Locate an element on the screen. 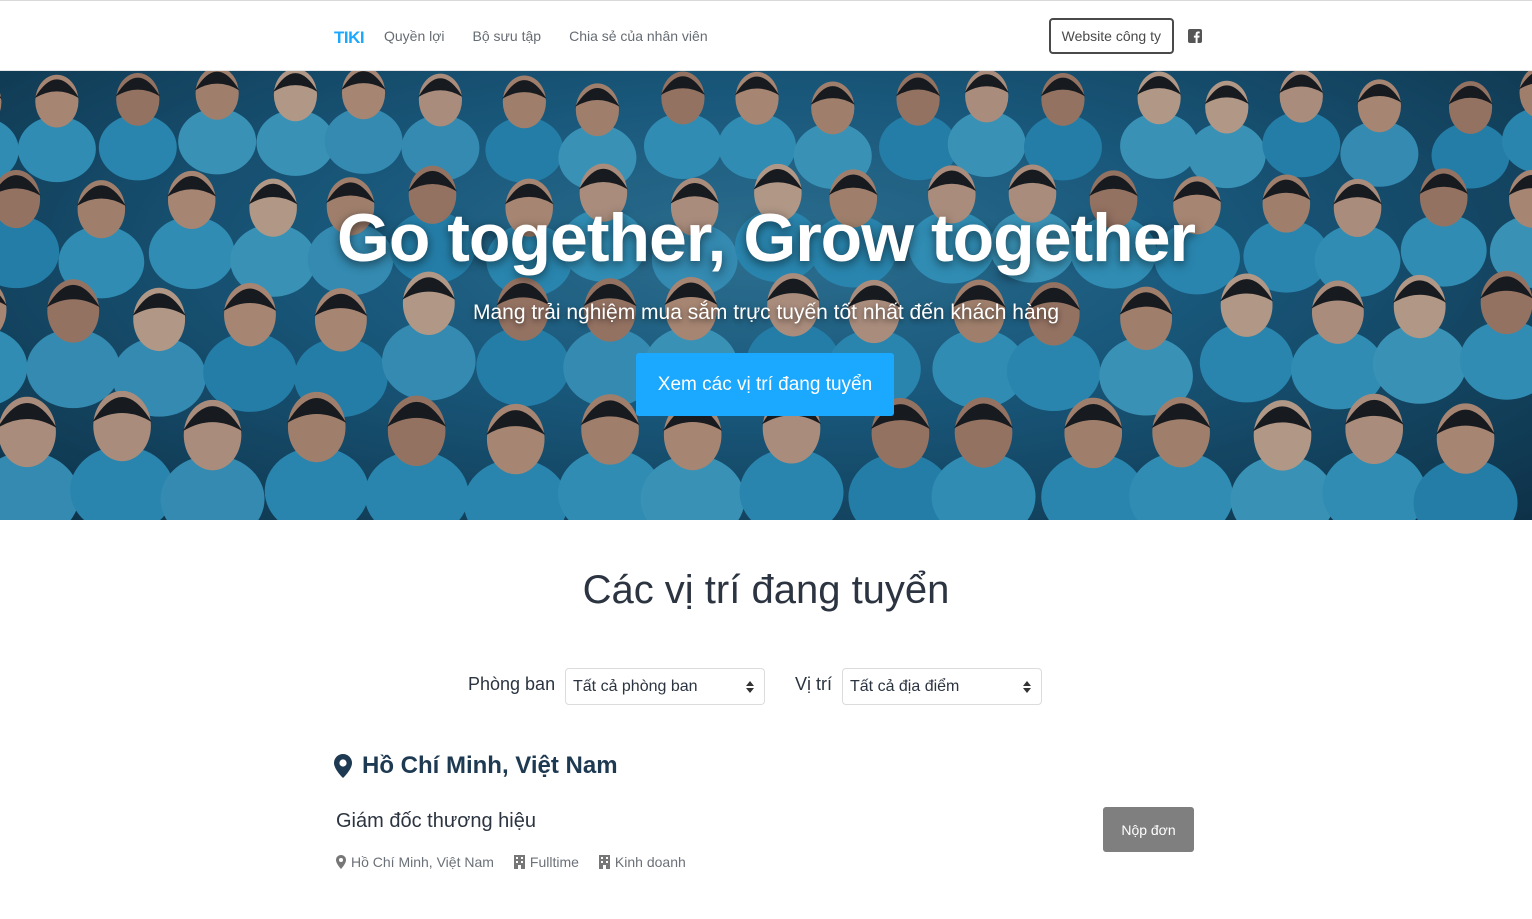 Image resolution: width=1532 pixels, height=919 pixels. view-open-positions-button: Xem các vị trí đang tuyển is located at coordinates (765, 384).